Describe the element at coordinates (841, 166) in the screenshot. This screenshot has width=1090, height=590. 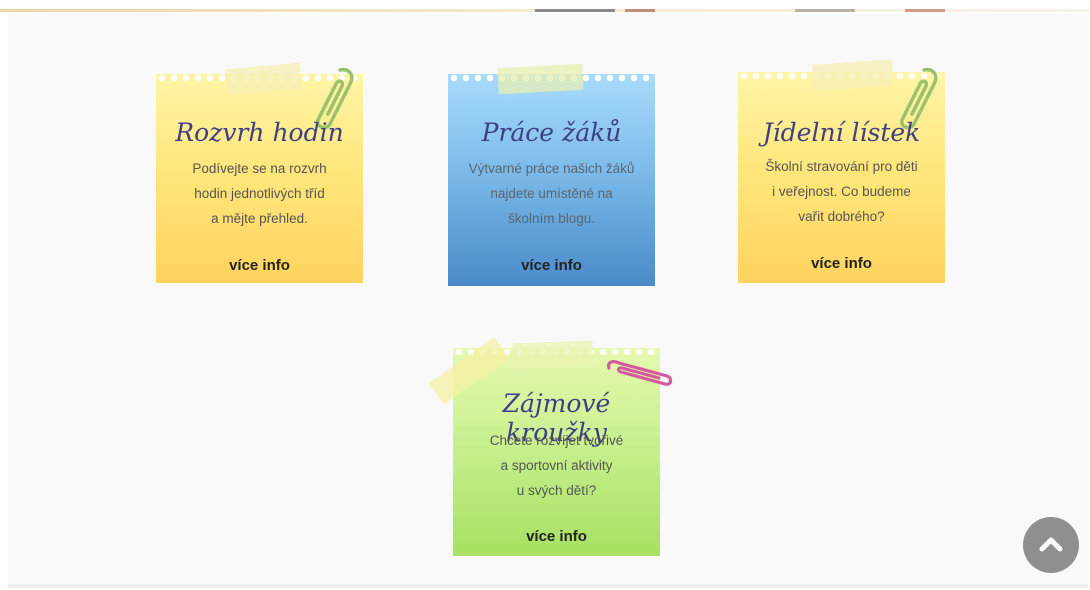
I see `card-text-line: Školní stravování pro děti` at that location.